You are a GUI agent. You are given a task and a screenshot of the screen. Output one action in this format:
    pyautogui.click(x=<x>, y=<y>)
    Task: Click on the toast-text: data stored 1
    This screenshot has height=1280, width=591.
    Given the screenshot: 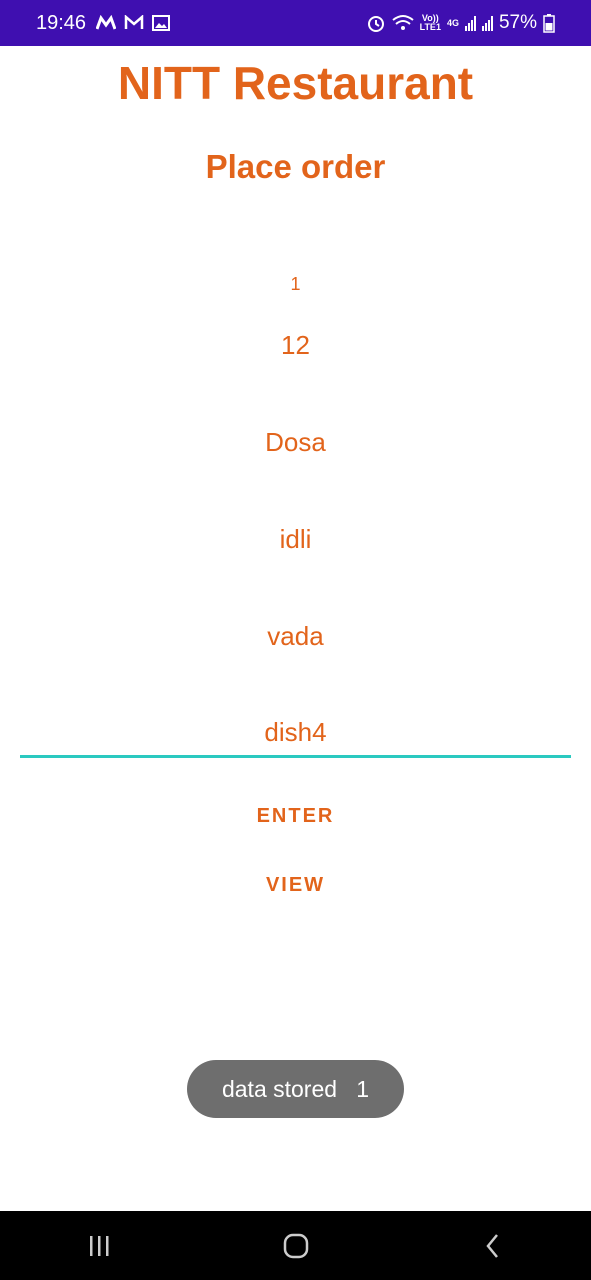 What is the action you would take?
    pyautogui.click(x=295, y=1088)
    